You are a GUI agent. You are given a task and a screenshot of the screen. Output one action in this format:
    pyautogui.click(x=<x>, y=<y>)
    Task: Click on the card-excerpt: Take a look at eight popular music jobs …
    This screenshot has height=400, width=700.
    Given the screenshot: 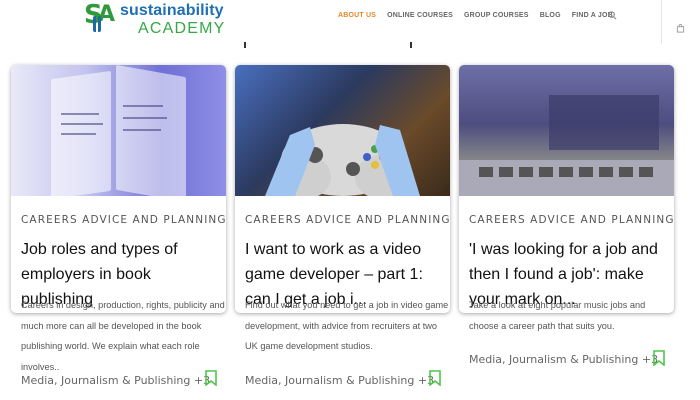 What is the action you would take?
    pyautogui.click(x=557, y=315)
    